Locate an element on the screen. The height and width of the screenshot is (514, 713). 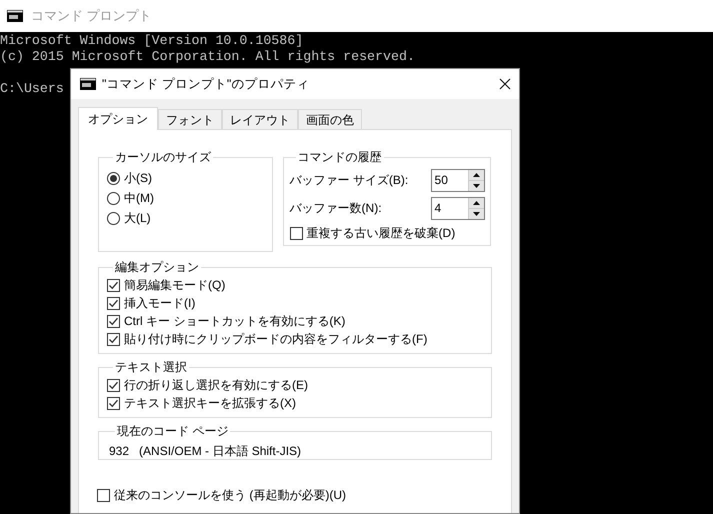
group-label: 現在のコード ページ is located at coordinates (173, 431).